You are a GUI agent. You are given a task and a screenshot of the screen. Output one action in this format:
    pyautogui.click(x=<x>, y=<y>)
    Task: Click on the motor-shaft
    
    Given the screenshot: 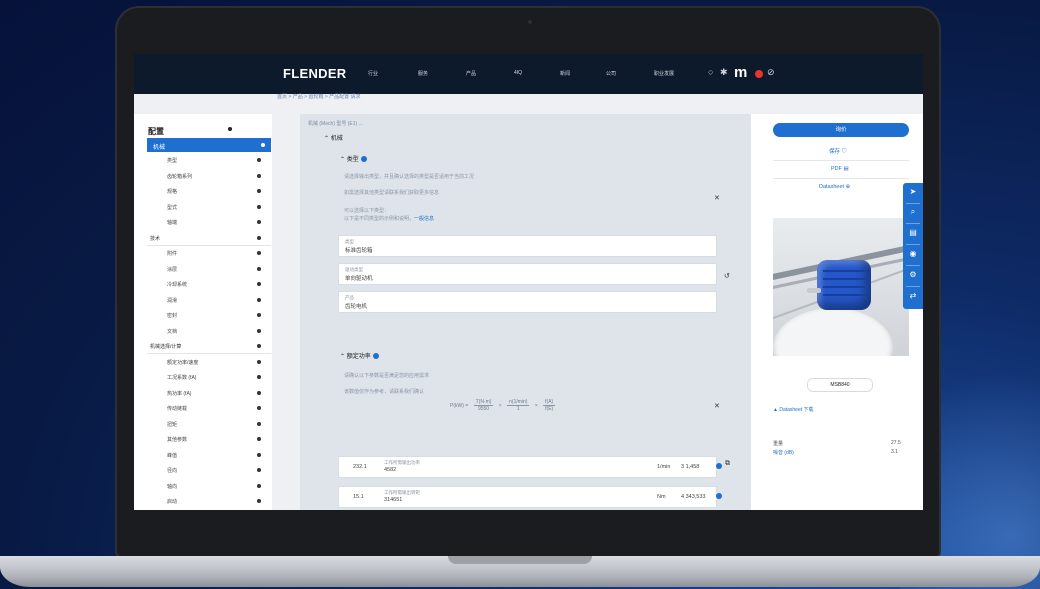 What is the action you would take?
    pyautogui.click(x=814, y=290)
    